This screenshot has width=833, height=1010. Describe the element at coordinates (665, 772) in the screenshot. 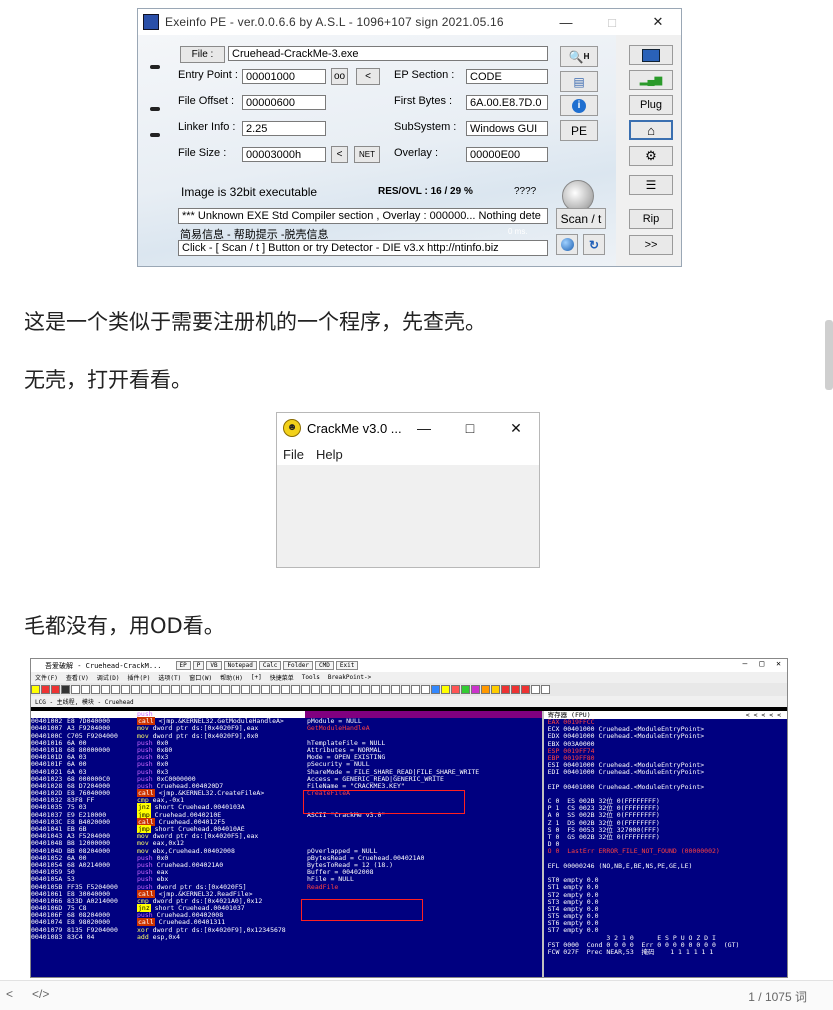

I see `od-register-row: EDI 00401000 Cruehead.<ModuleEntryPoint>` at that location.